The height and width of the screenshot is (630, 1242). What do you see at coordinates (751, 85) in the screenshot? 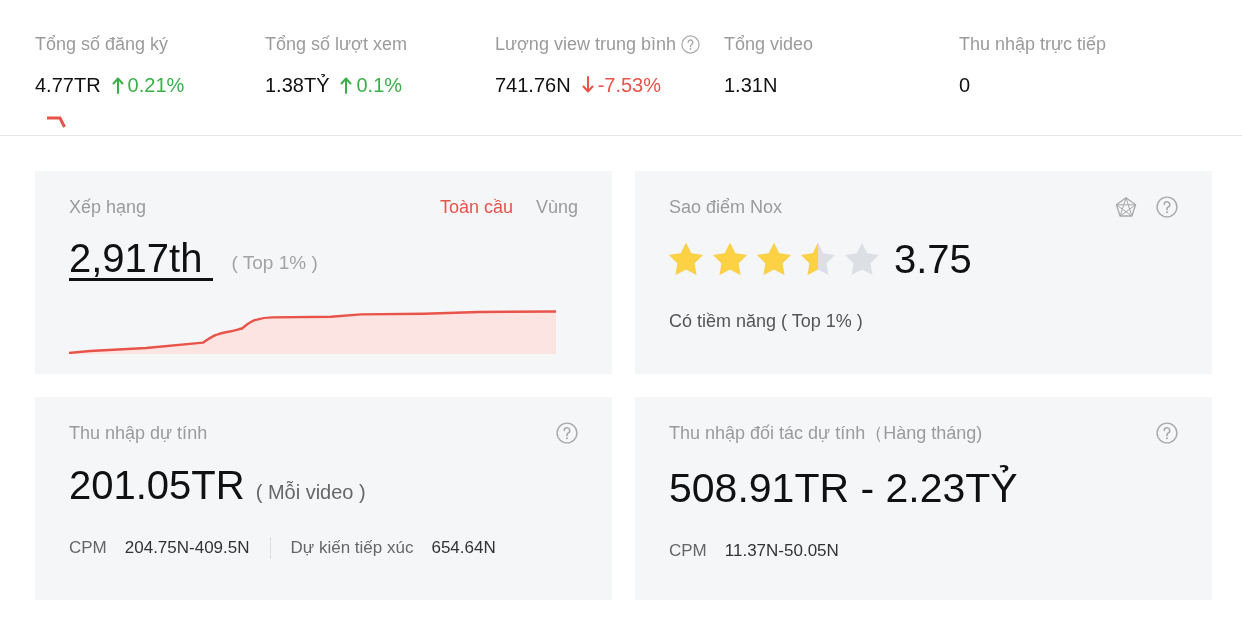
I see `stat-value: 1.31N` at bounding box center [751, 85].